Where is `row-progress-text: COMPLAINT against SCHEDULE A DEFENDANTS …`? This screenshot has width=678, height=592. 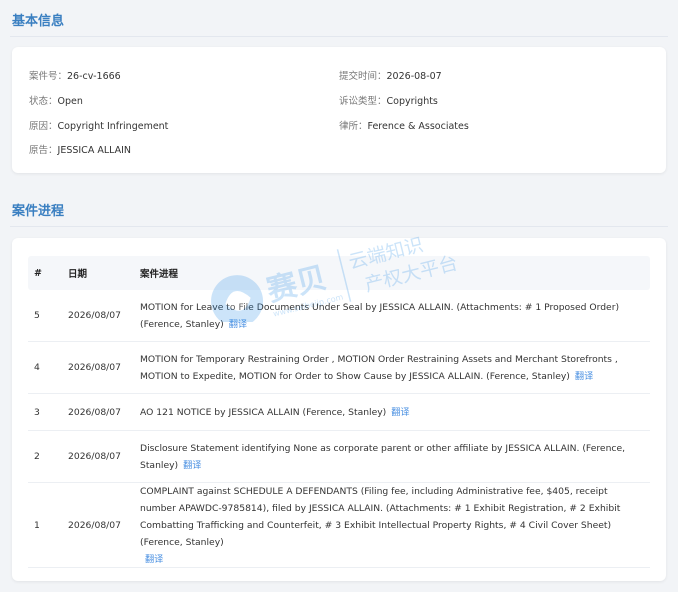
row-progress-text: COMPLAINT against SCHEDULE A DEFENDANTS … is located at coordinates (380, 516).